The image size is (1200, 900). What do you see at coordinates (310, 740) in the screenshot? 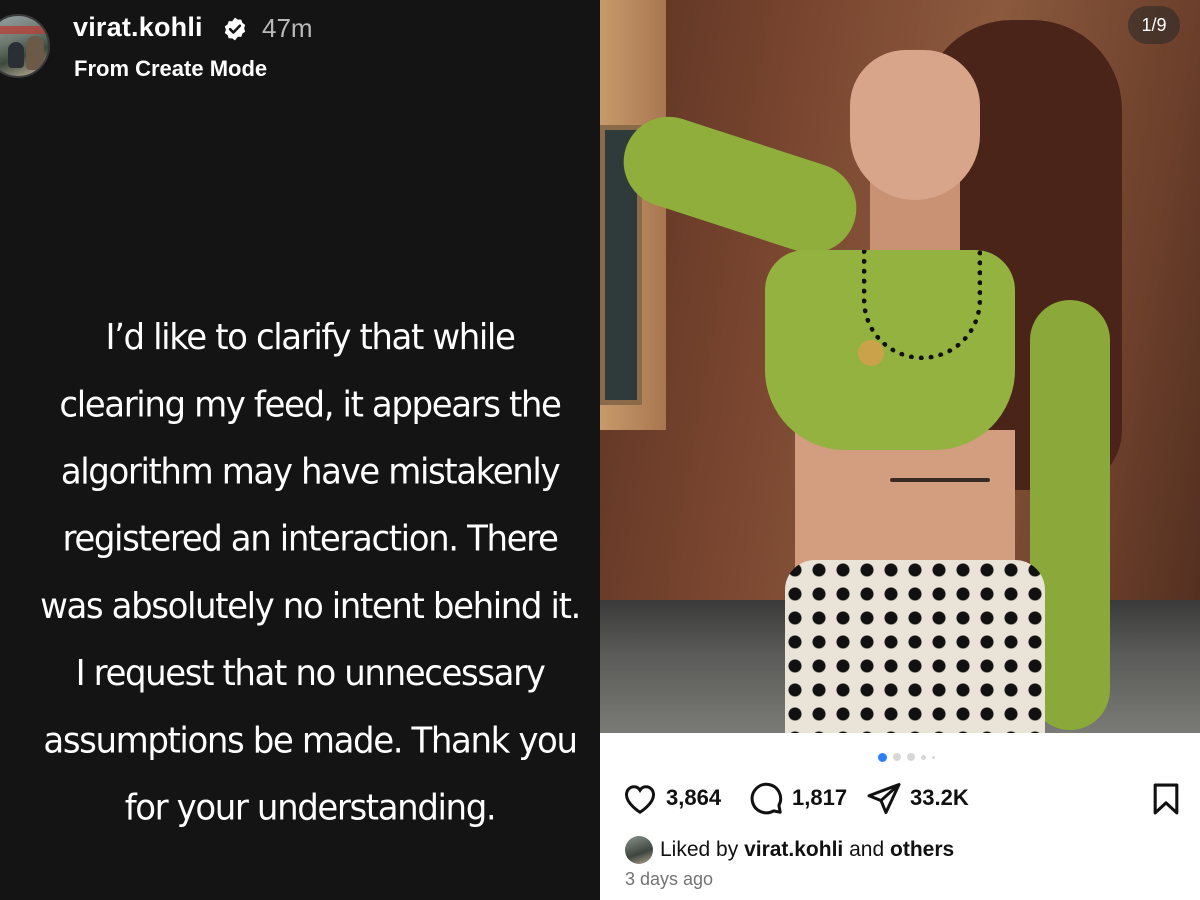
I see `story-line: assumptions be made. Thank you` at bounding box center [310, 740].